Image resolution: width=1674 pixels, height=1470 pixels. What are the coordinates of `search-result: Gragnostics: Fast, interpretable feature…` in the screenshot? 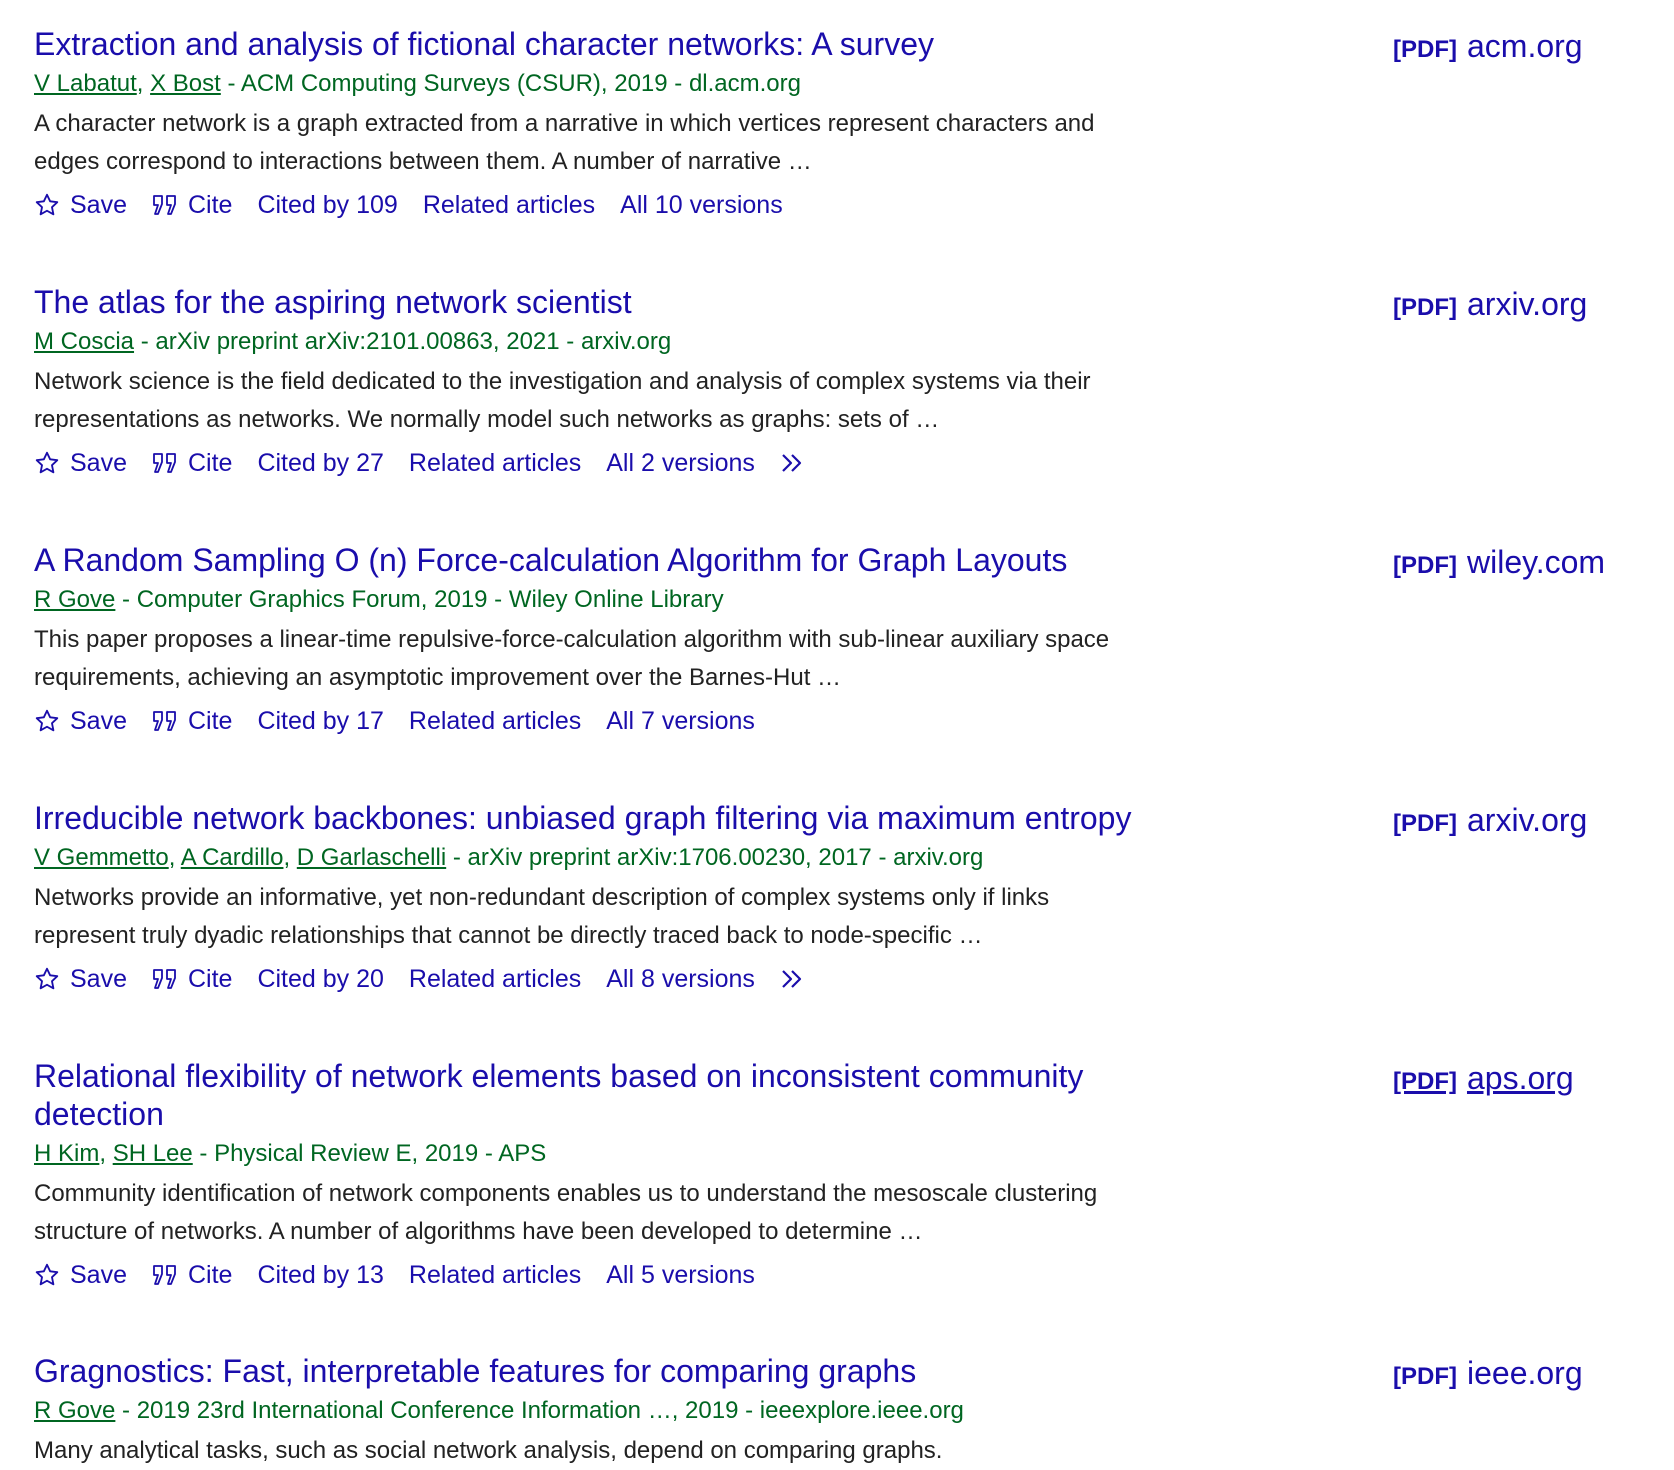 It's located at (854, 1411).